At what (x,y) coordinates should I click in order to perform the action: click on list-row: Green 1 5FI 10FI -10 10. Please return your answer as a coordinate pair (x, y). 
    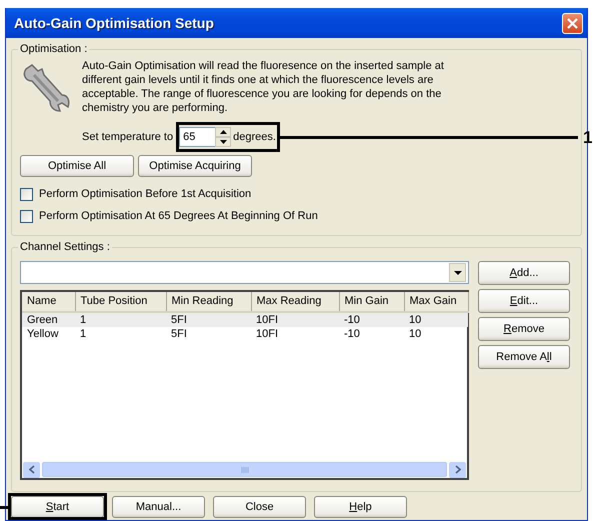
    Looking at the image, I should click on (245, 319).